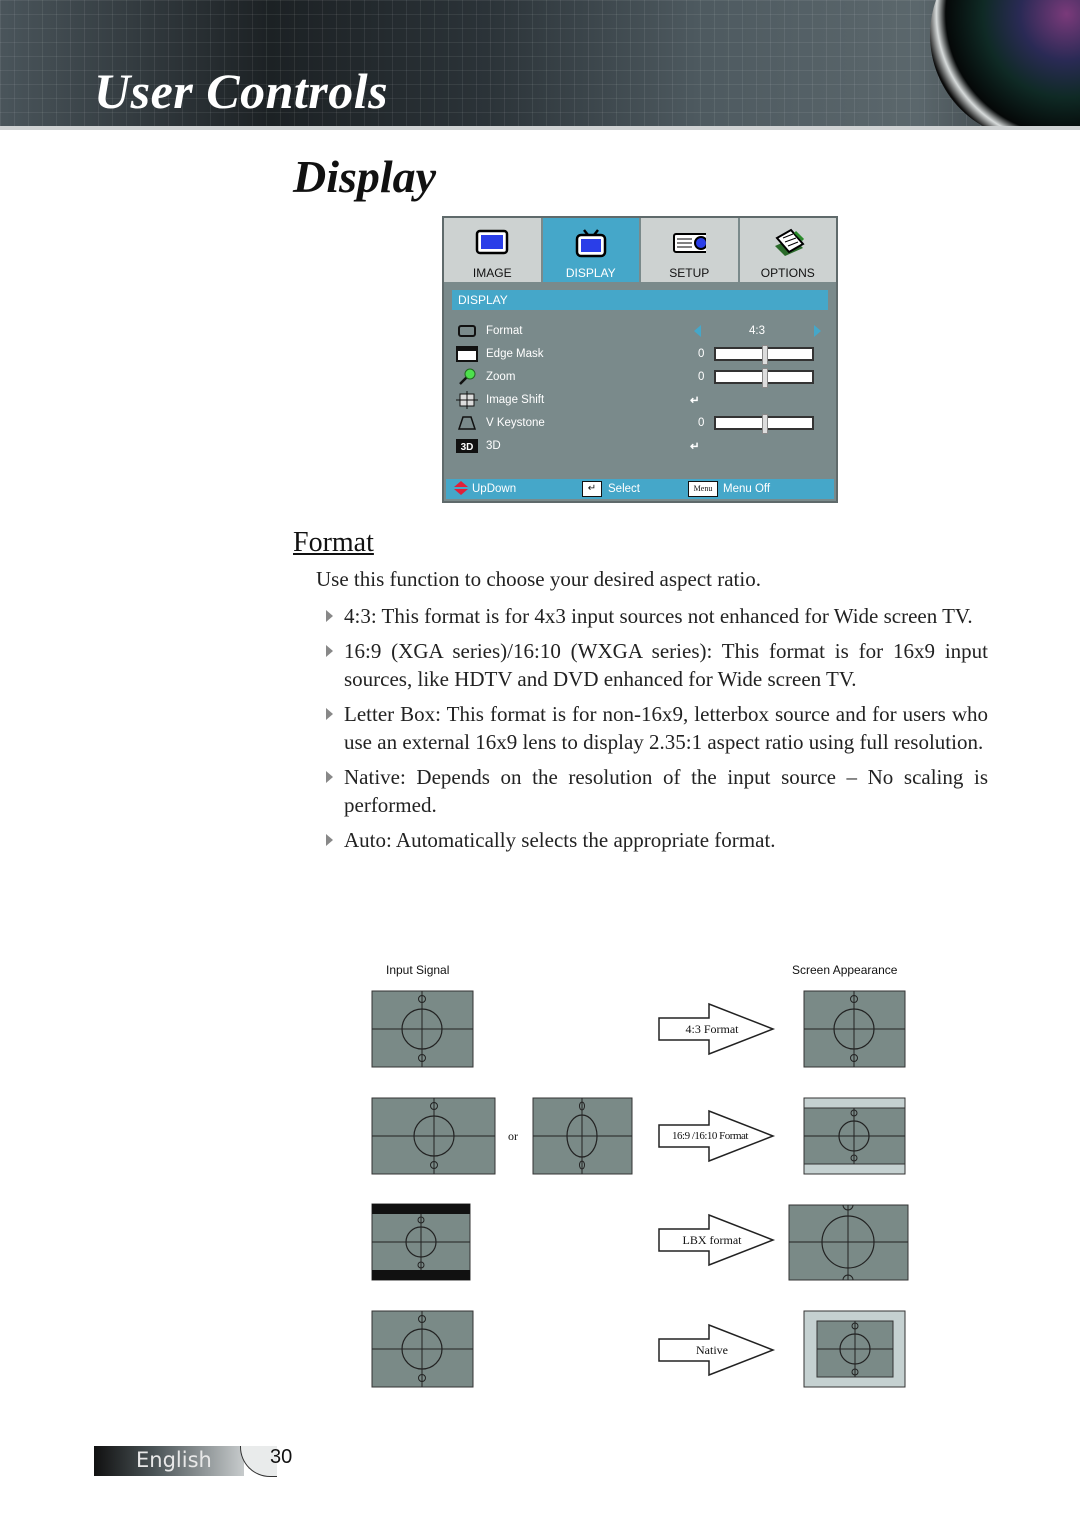 The image size is (1080, 1532). I want to click on screen-appearance-native, so click(854, 1349).